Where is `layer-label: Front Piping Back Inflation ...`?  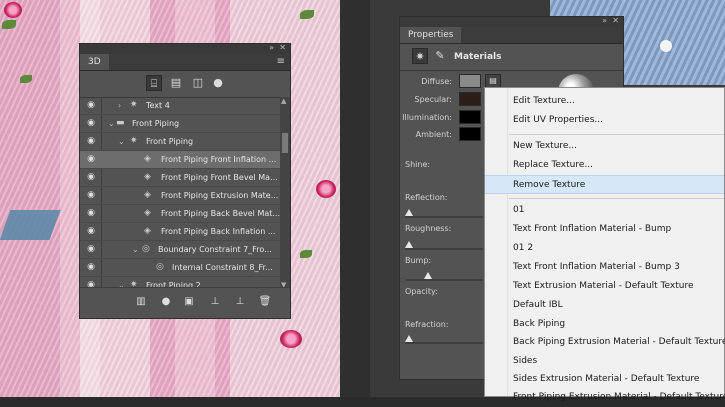
layer-label: Front Piping Back Inflation ... is located at coordinates (218, 231).